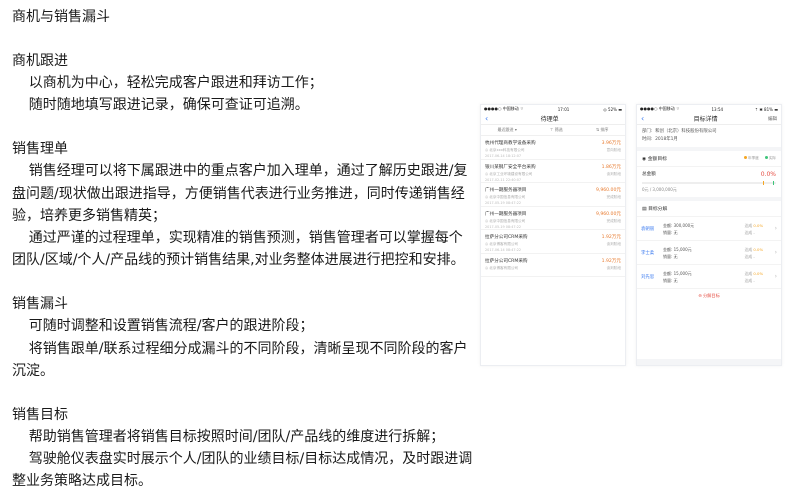 This screenshot has width=800, height=500. I want to click on stage-label: 意向阶段, so click(613, 150).